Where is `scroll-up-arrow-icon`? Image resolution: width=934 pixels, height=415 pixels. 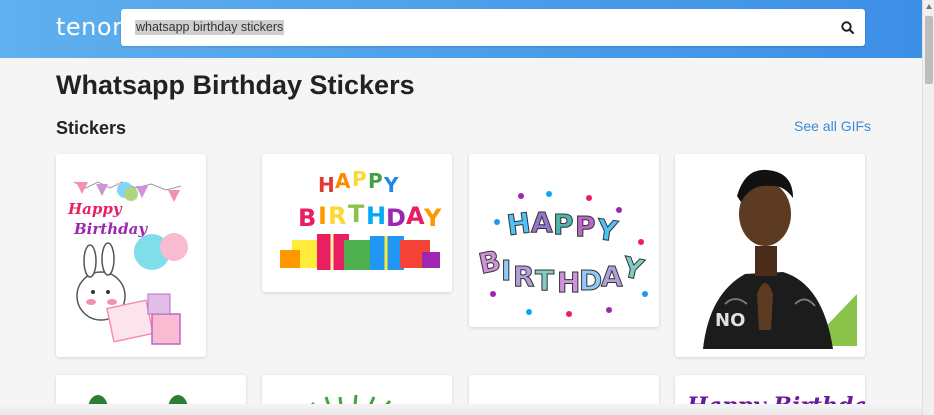 scroll-up-arrow-icon is located at coordinates (929, 7).